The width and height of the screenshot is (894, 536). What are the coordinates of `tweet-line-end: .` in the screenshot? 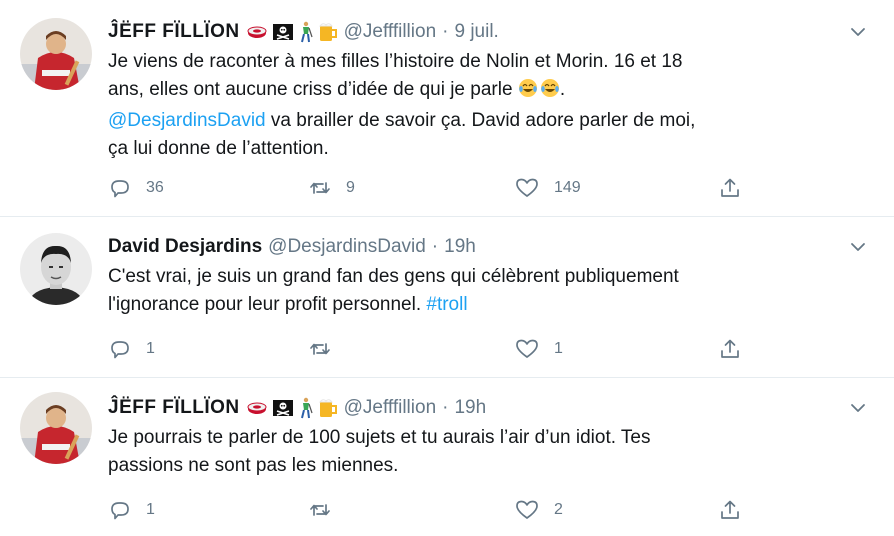 It's located at (562, 89).